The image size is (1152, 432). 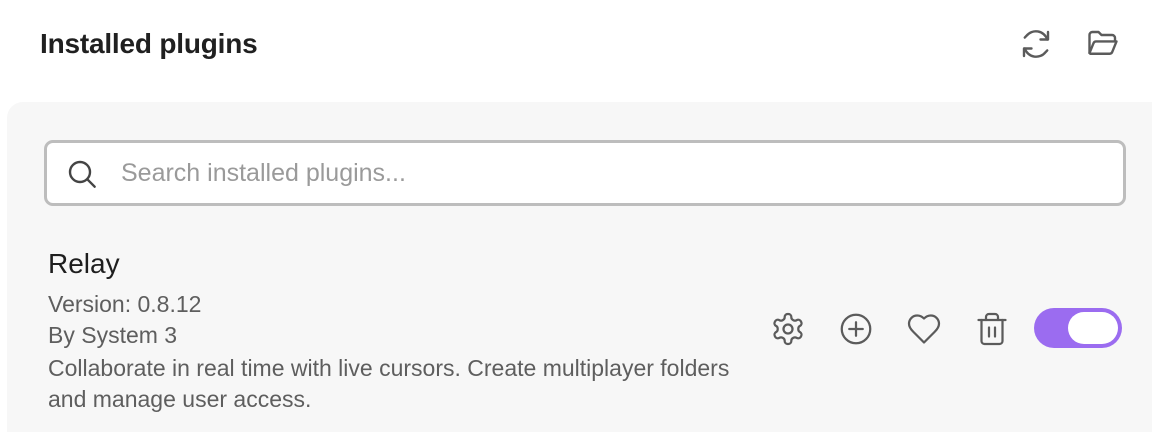 I want to click on open-folder-icon, so click(x=1103, y=42).